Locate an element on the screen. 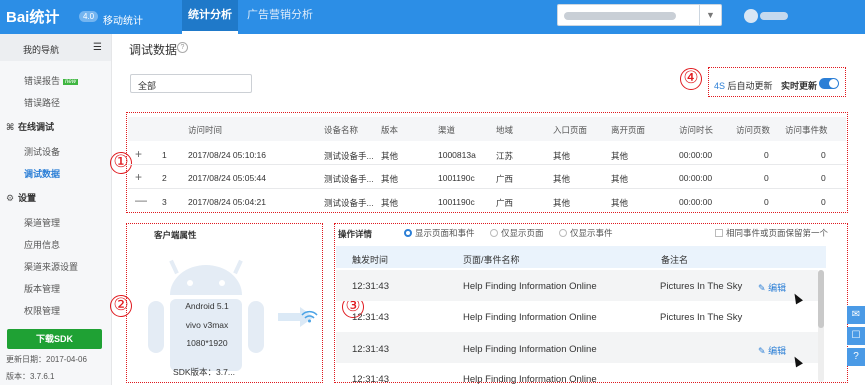 The height and width of the screenshot is (385, 865). sidebar-section-label: 设置 is located at coordinates (27, 198).